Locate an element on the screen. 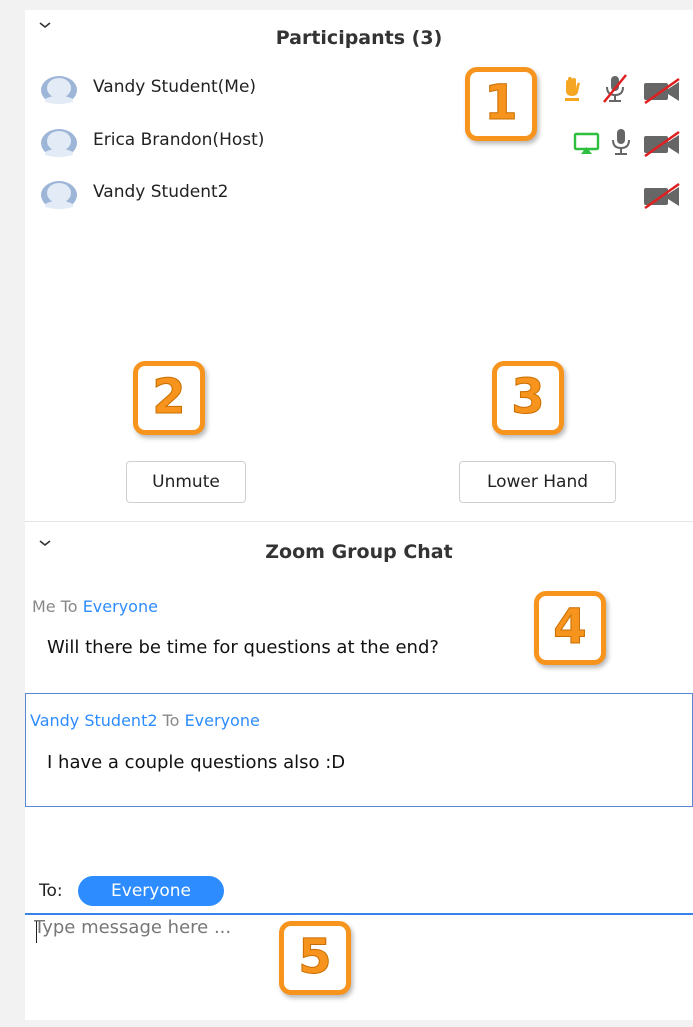 This screenshot has width=693, height=1027. message-text: I have a couple questions also :D is located at coordinates (196, 762).